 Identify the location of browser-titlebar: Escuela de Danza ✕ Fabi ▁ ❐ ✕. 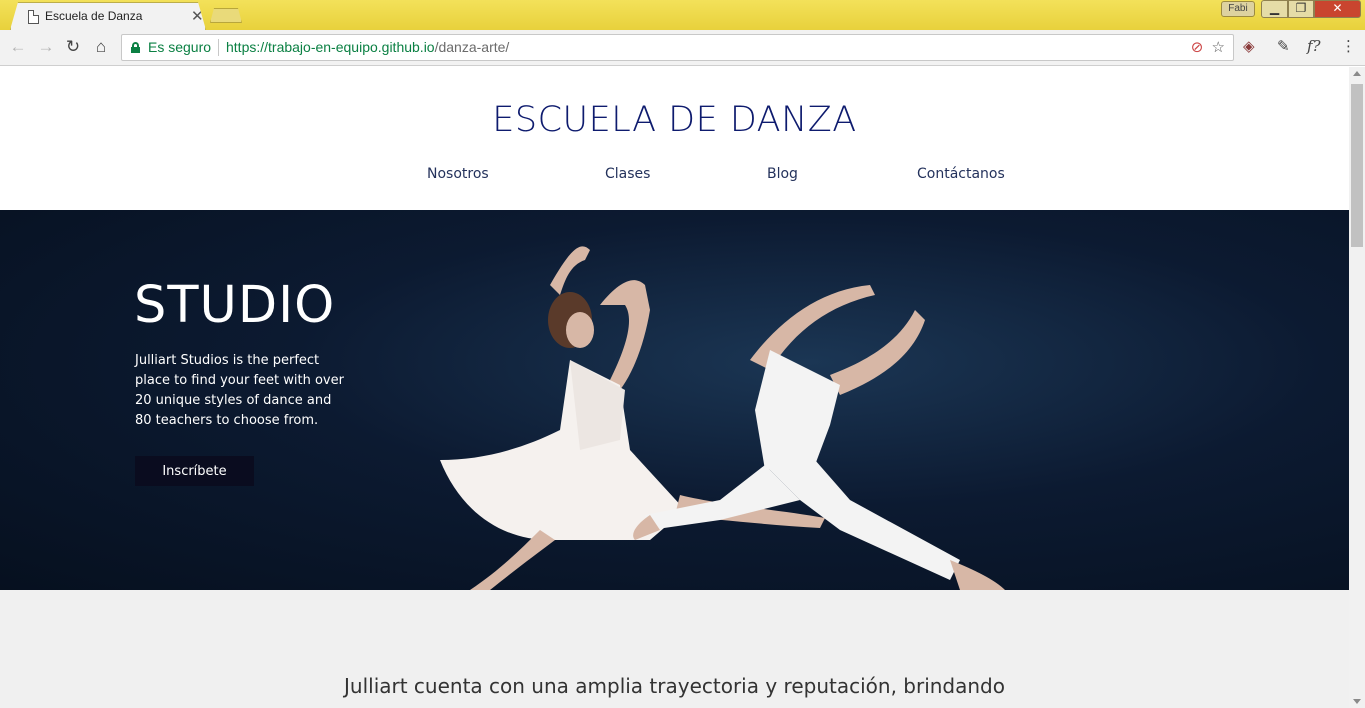
(682, 15).